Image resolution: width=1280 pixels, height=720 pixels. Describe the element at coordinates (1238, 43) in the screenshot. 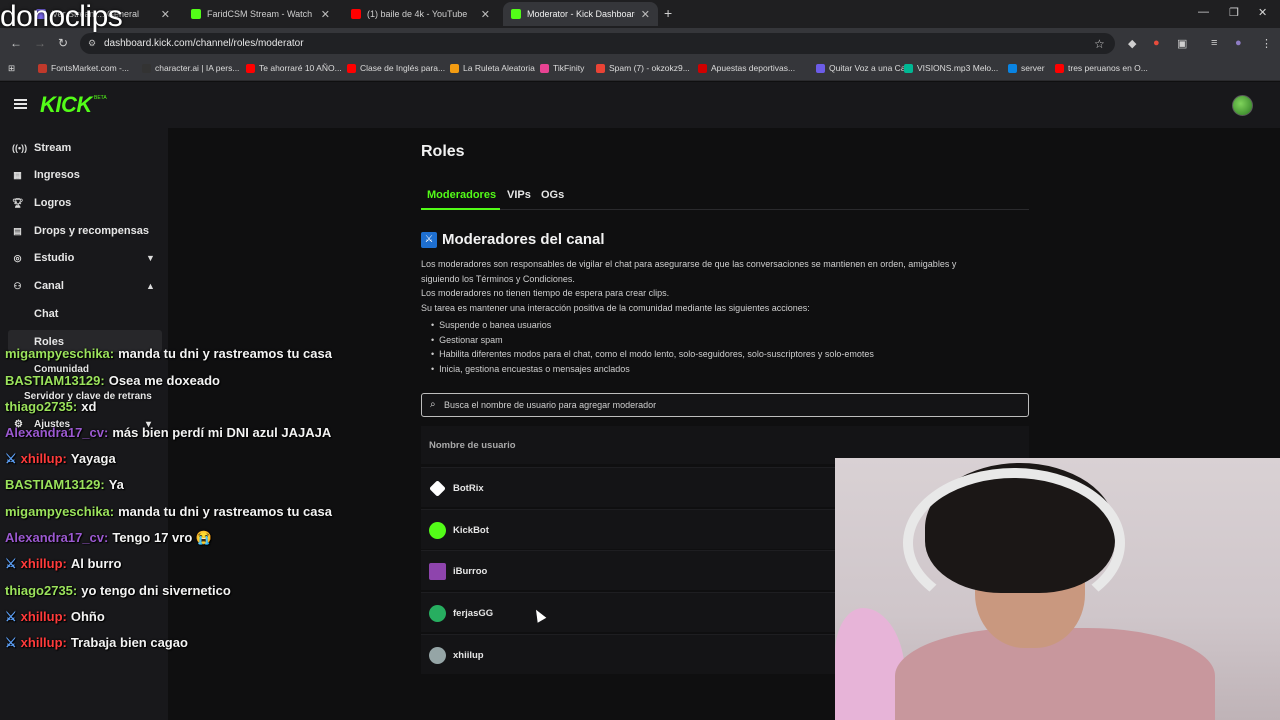

I see `profile-icon: ●` at that location.